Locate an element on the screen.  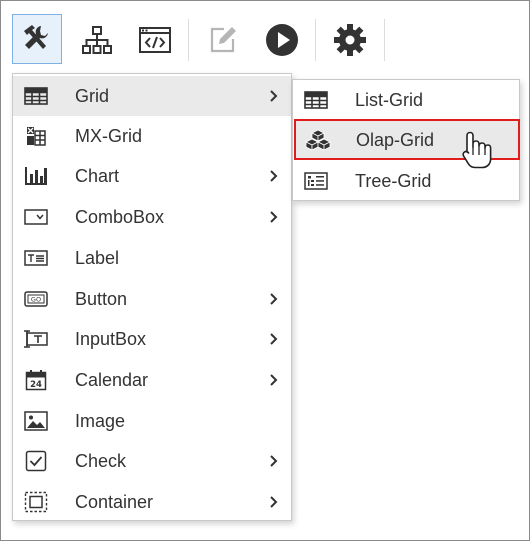
combobox-icon is located at coordinates (36, 217).